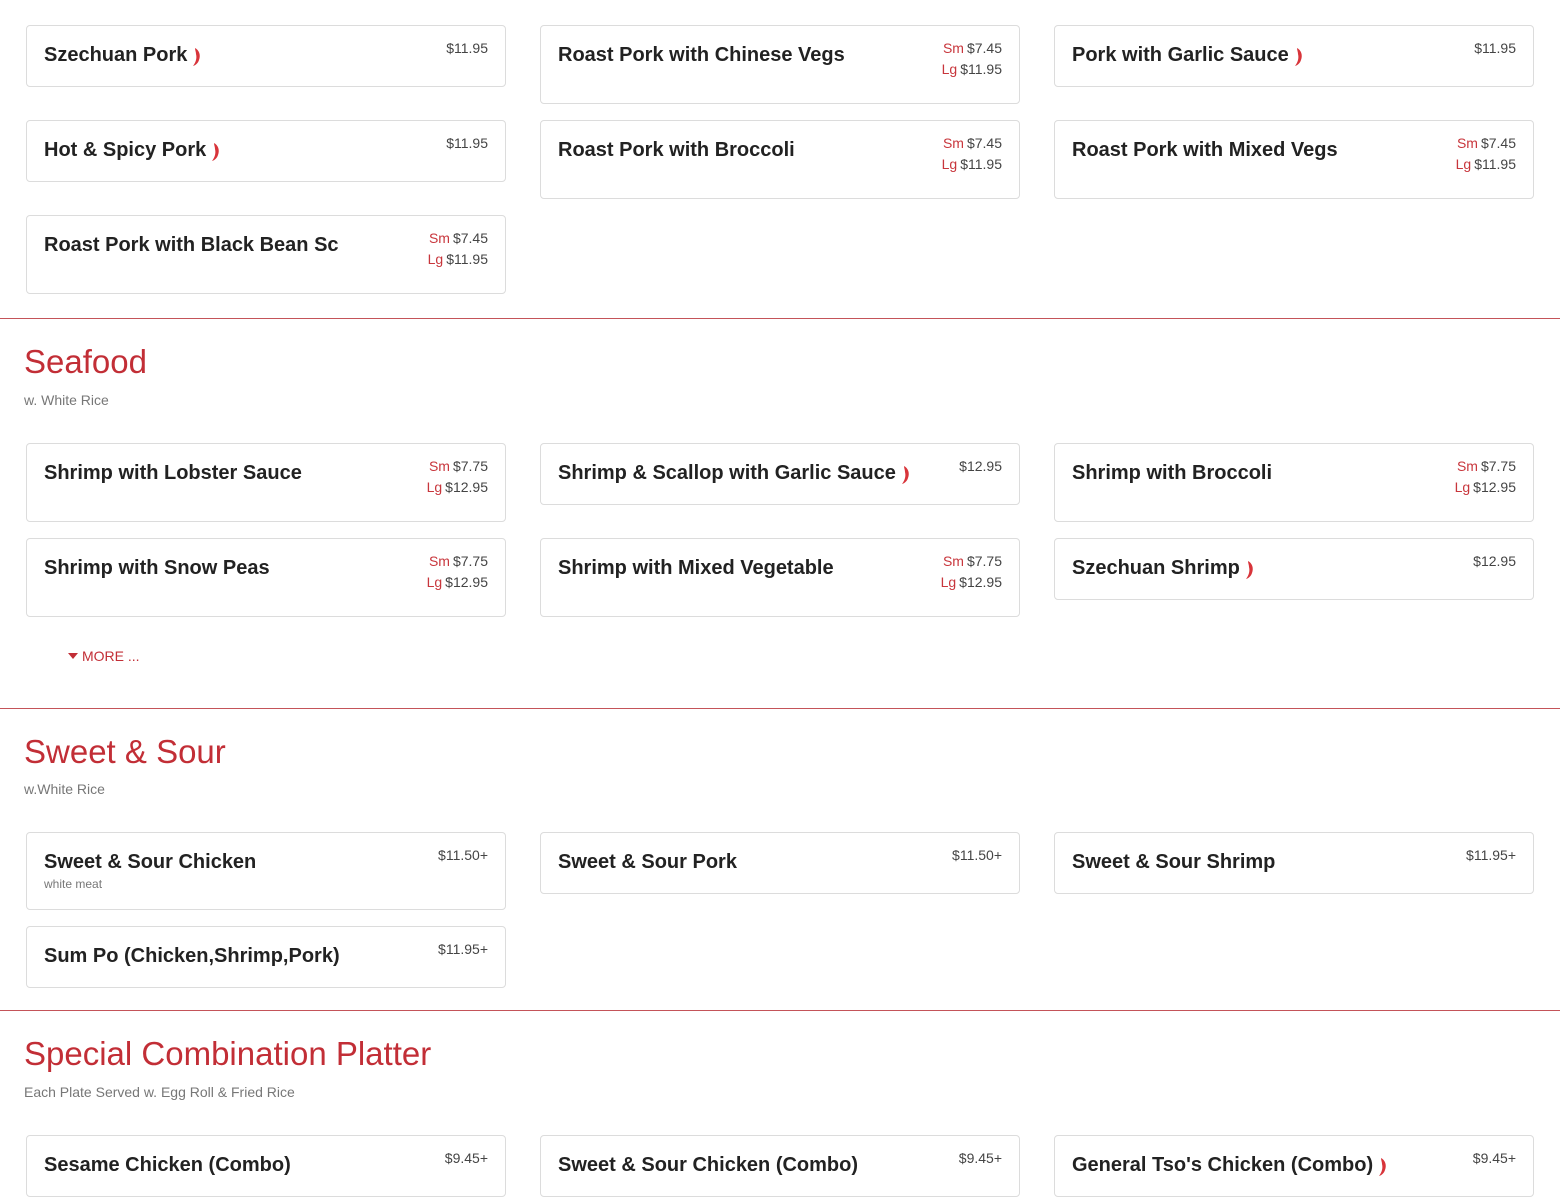 This screenshot has width=1560, height=1197. I want to click on menu-item-card: Sweet & Sour Chicken (Combo) $9.45+, so click(780, 1166).